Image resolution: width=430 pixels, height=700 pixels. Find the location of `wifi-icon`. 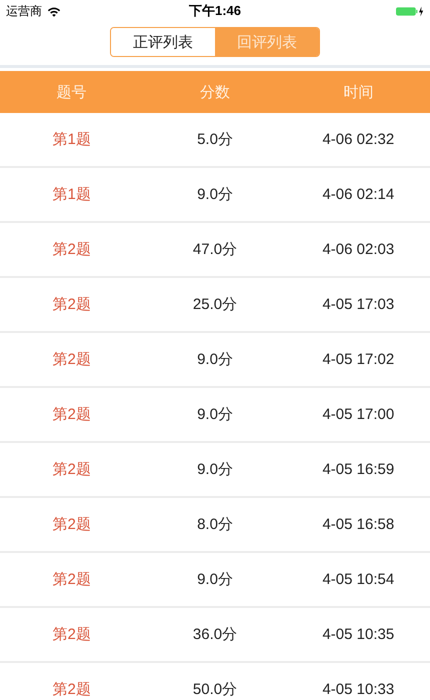

wifi-icon is located at coordinates (54, 11).